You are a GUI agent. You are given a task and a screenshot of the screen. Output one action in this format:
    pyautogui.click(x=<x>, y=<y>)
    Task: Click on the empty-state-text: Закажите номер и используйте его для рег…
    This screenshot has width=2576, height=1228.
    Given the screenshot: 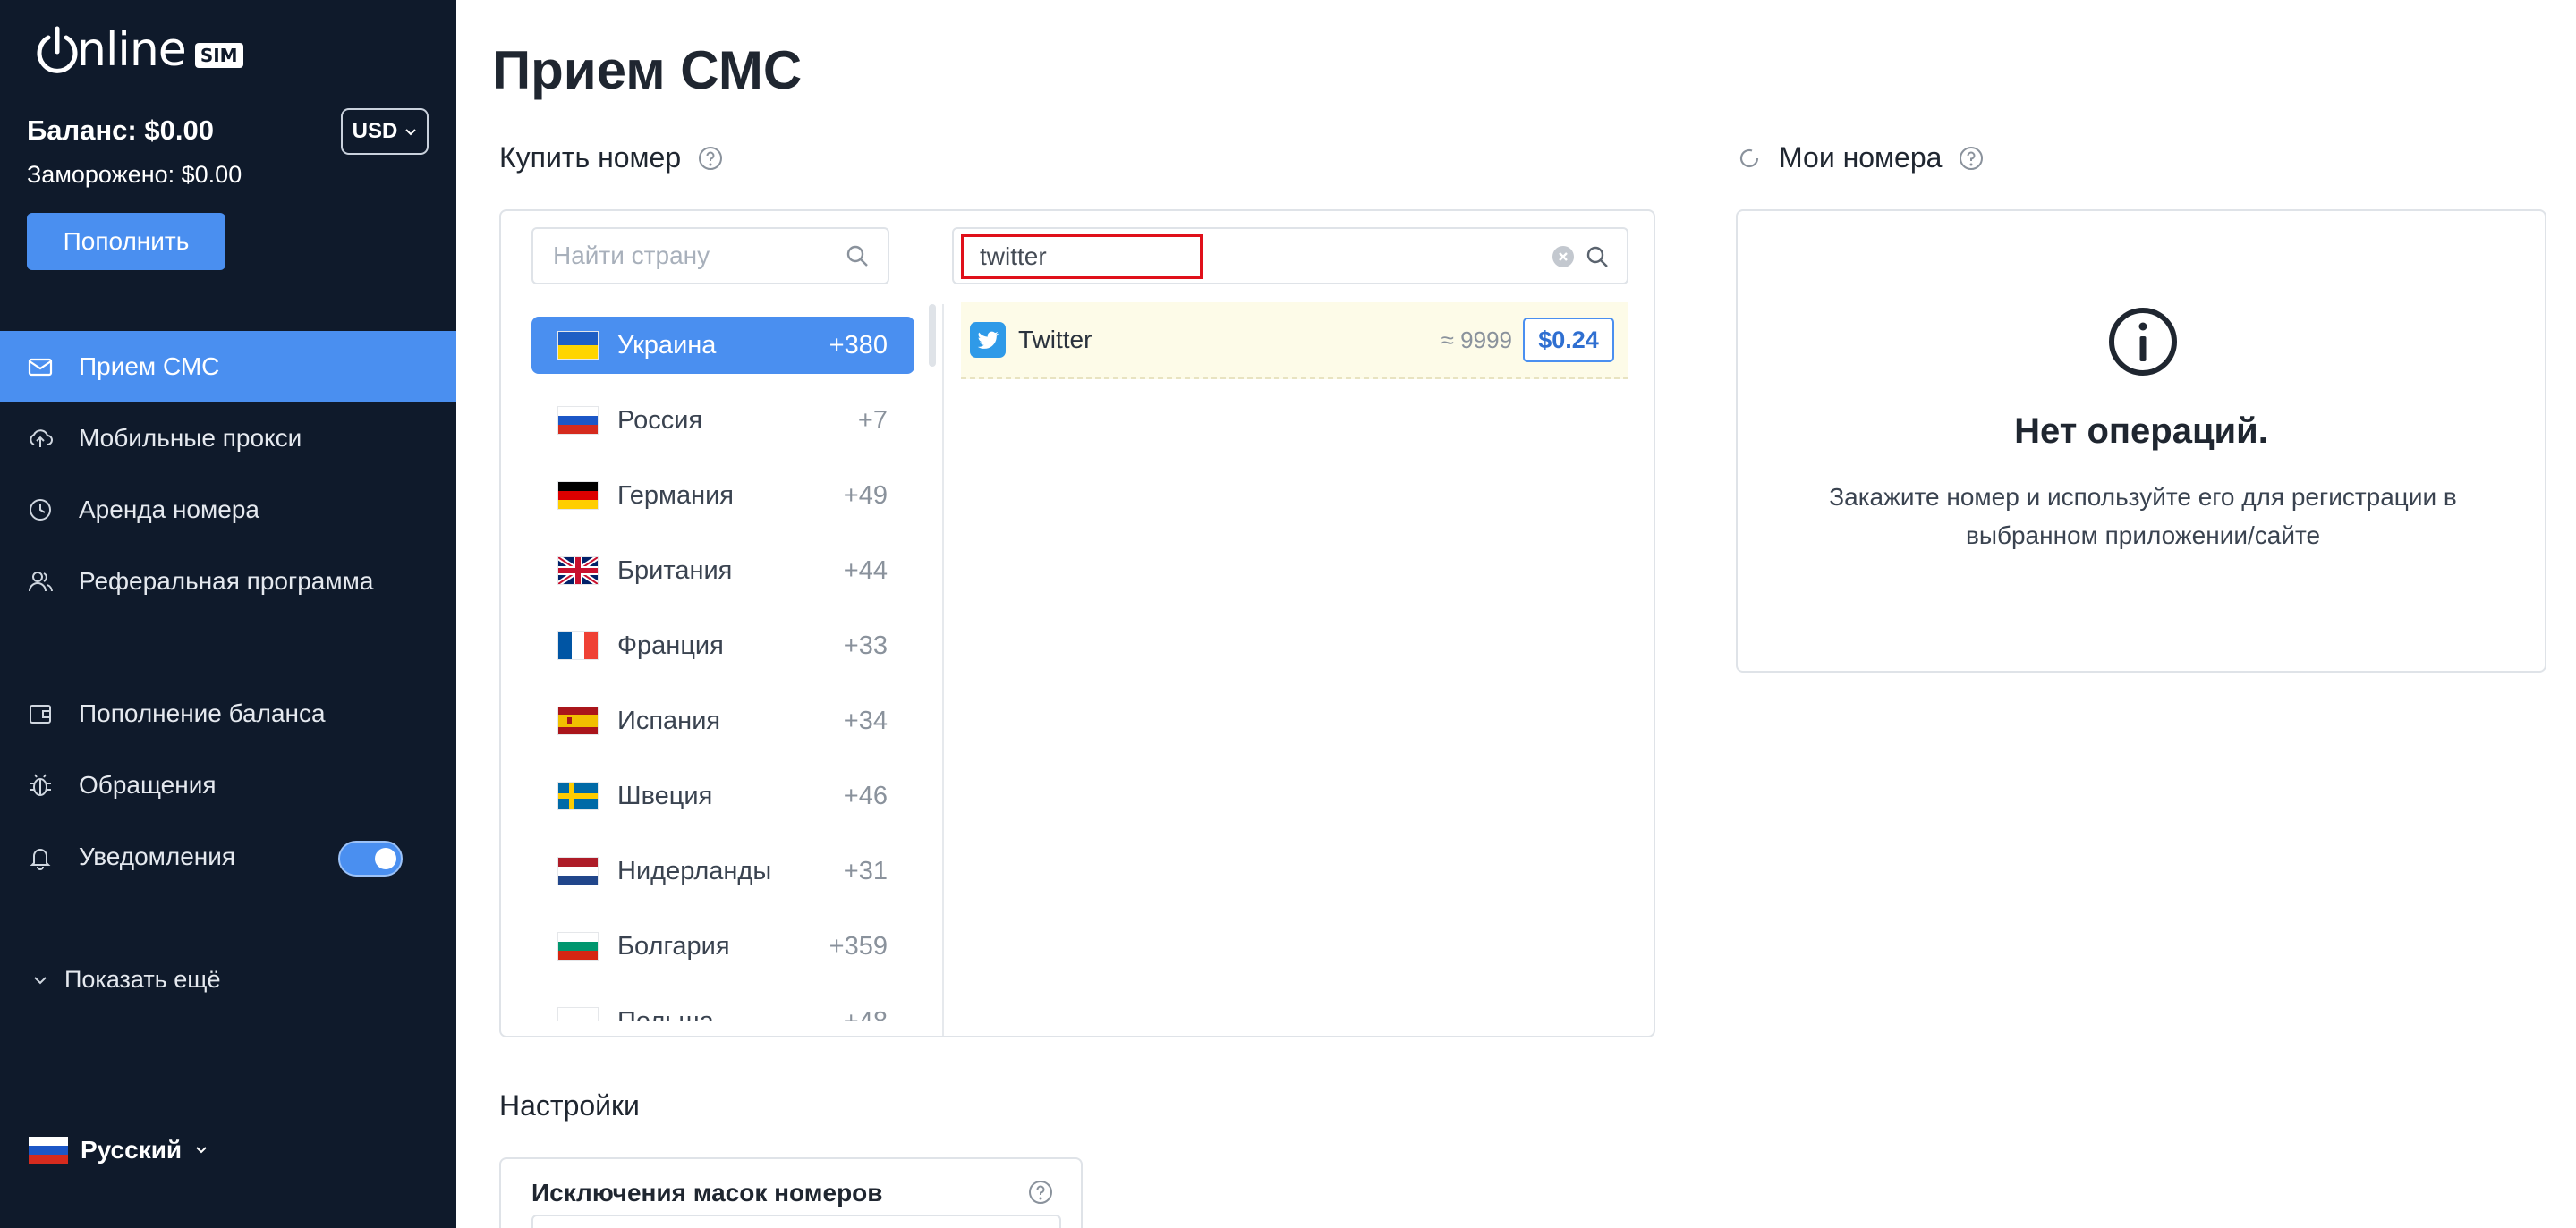 What is the action you would take?
    pyautogui.click(x=2143, y=516)
    